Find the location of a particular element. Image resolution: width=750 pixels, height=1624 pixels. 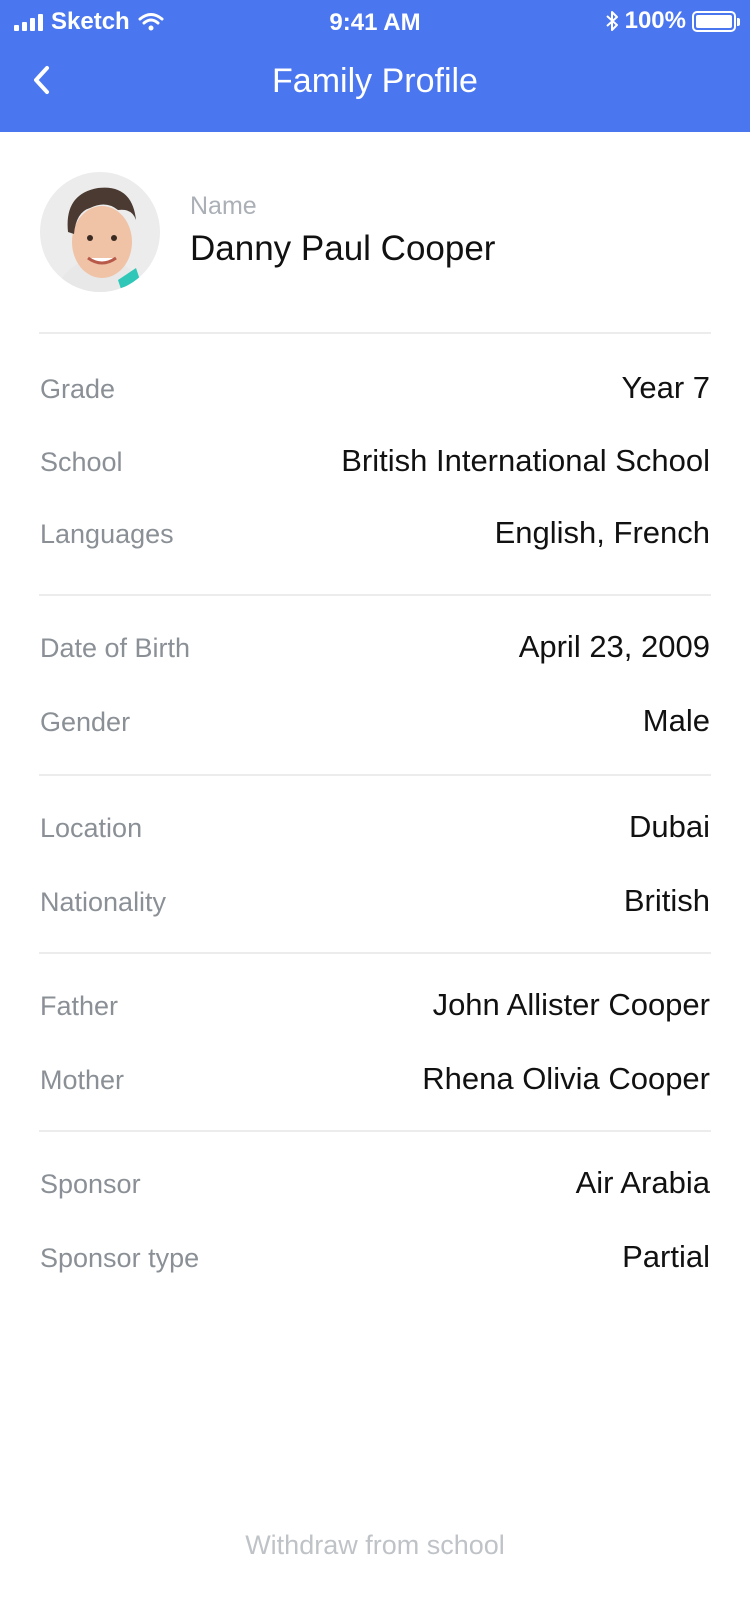

row-value: Partial is located at coordinates (666, 1256).